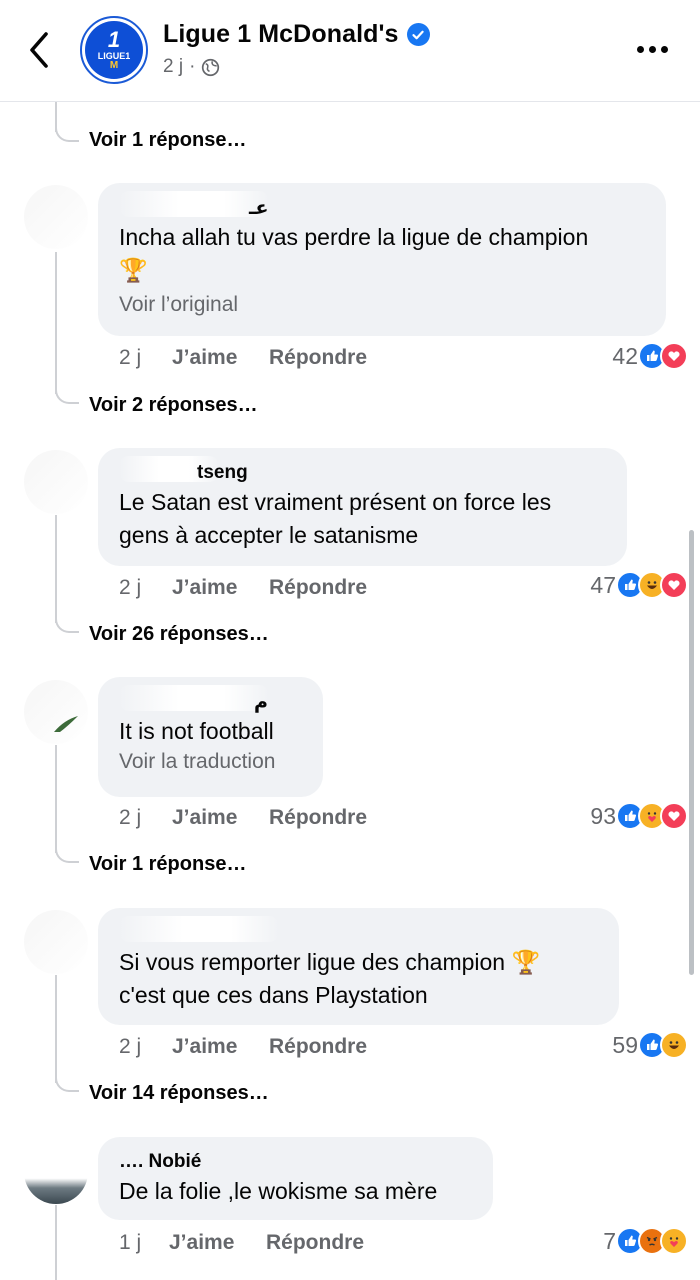 The width and height of the screenshot is (700, 1280). I want to click on verified-badge-icon, so click(418, 34).